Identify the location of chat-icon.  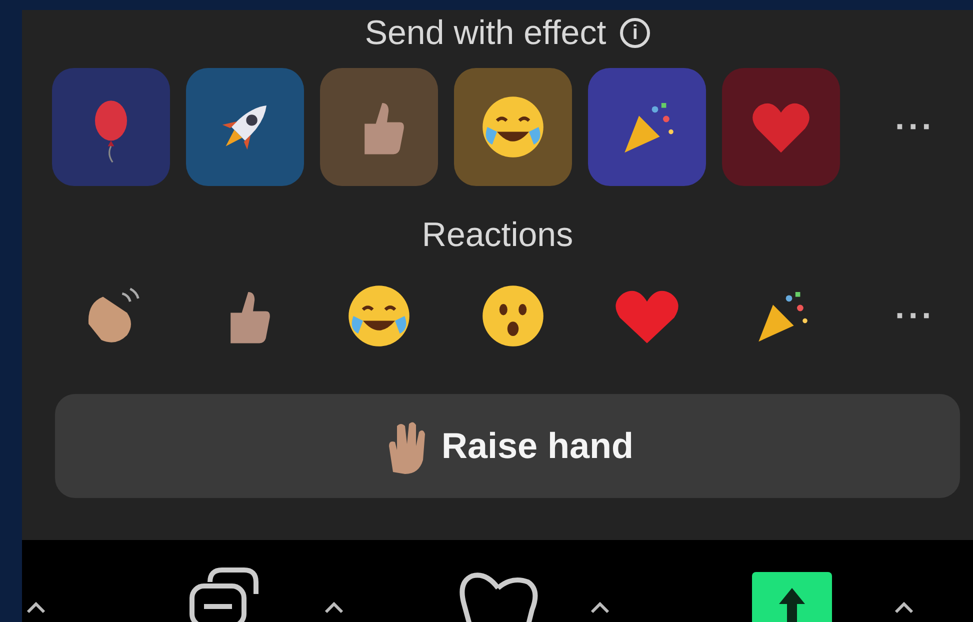
(224, 594).